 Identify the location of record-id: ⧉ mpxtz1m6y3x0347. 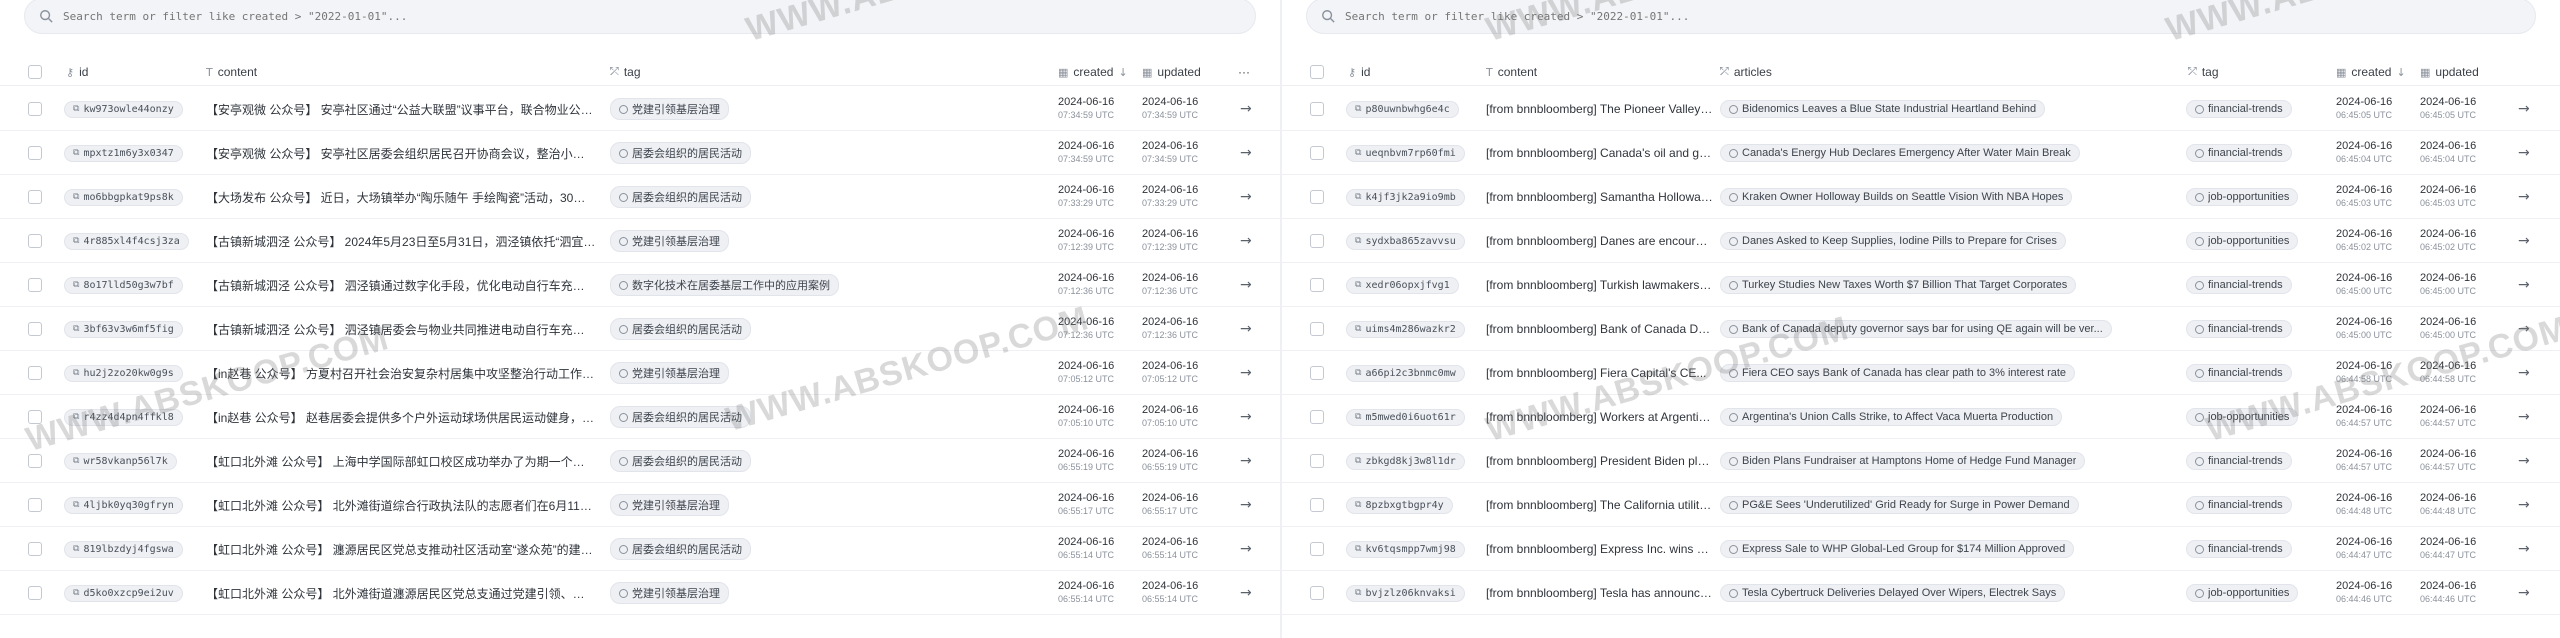
(123, 153).